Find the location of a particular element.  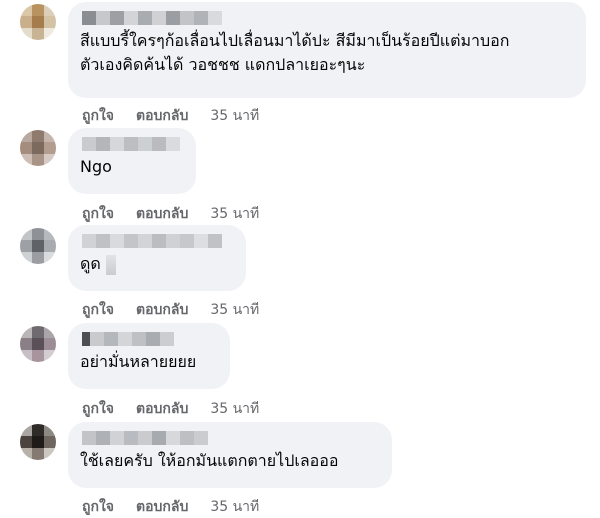

comment-bubble: ดูด is located at coordinates (157, 258).